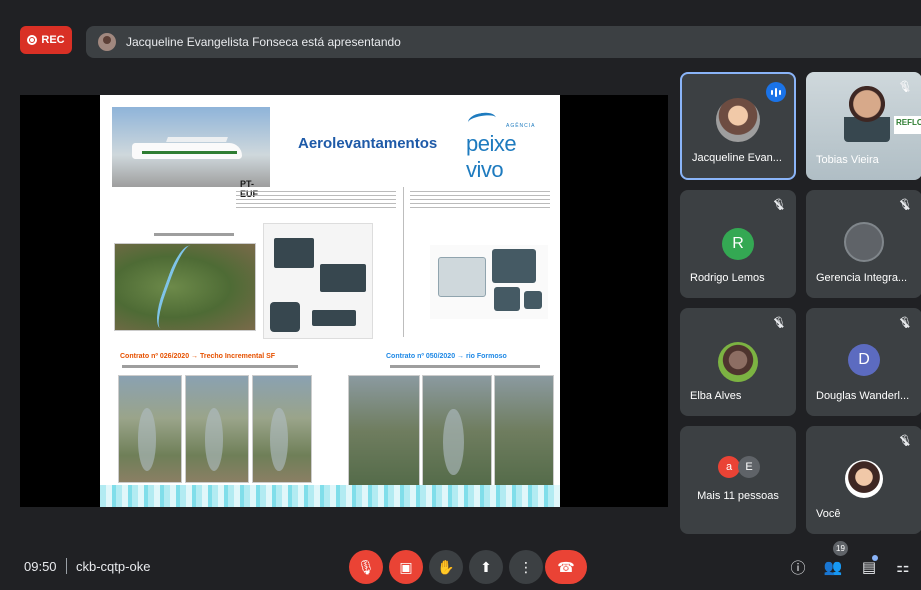 The width and height of the screenshot is (921, 590). I want to click on present-screen-icon: ⬆, so click(486, 566).